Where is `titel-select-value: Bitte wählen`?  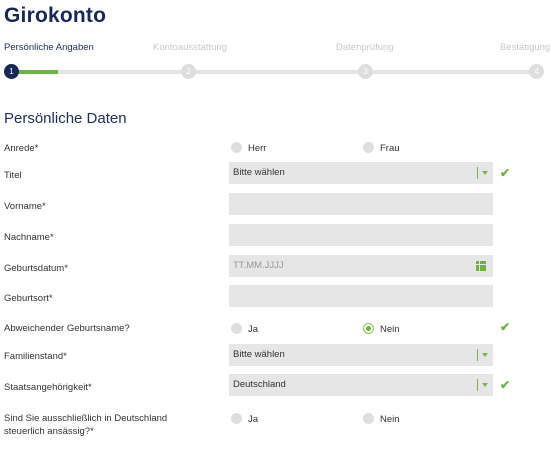
titel-select-value: Bitte wählen is located at coordinates (259, 172).